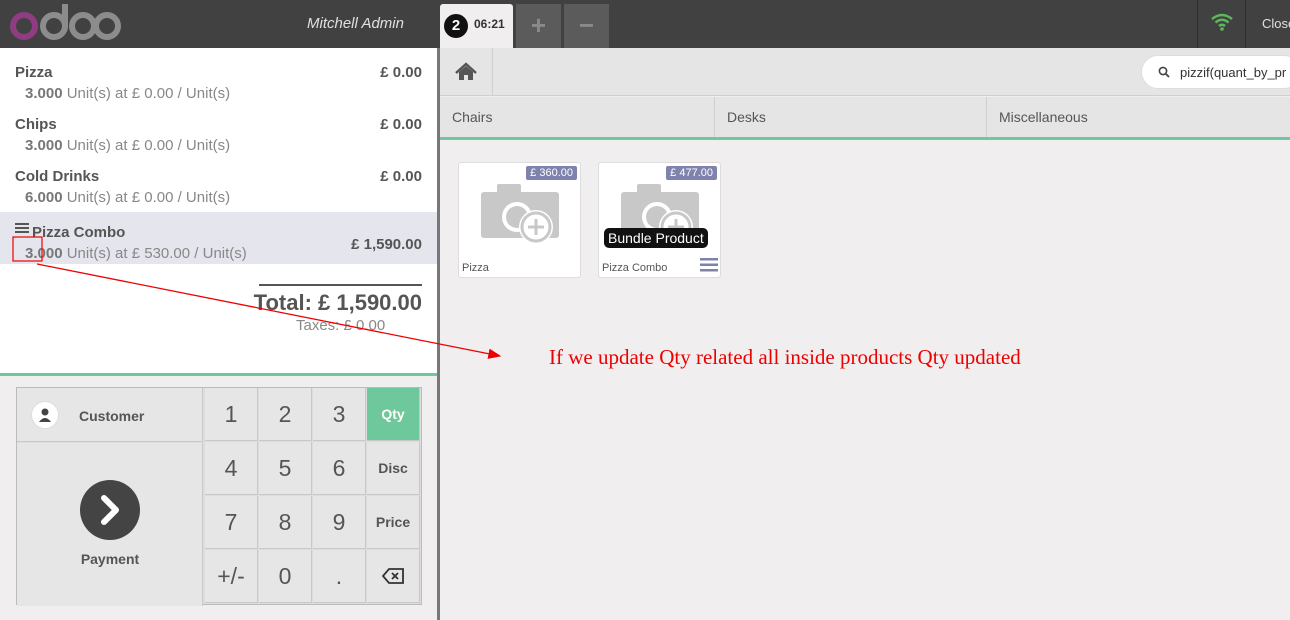 The height and width of the screenshot is (620, 1290). What do you see at coordinates (659, 220) in the screenshot?
I see `product-card: £ 477.00 Bundle Product Pizza Combo` at bounding box center [659, 220].